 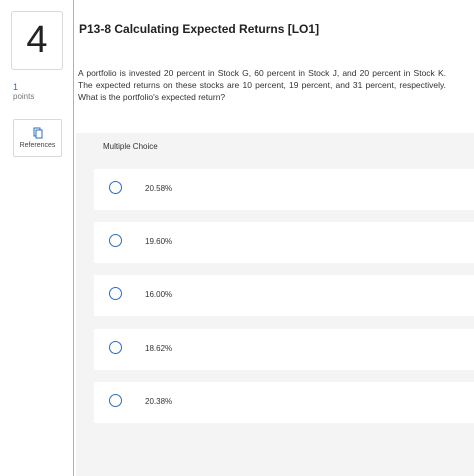 I want to click on answer-option: 18.62%, so click(x=284, y=349).